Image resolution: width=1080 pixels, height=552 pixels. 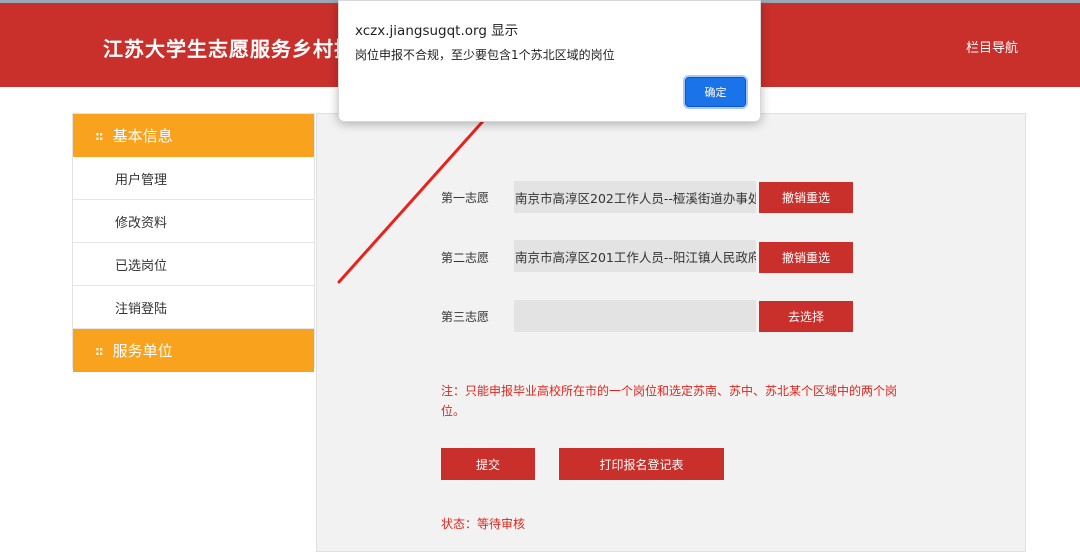 I want to click on first-choice-reselect-button: 撤销重选, so click(x=806, y=197).